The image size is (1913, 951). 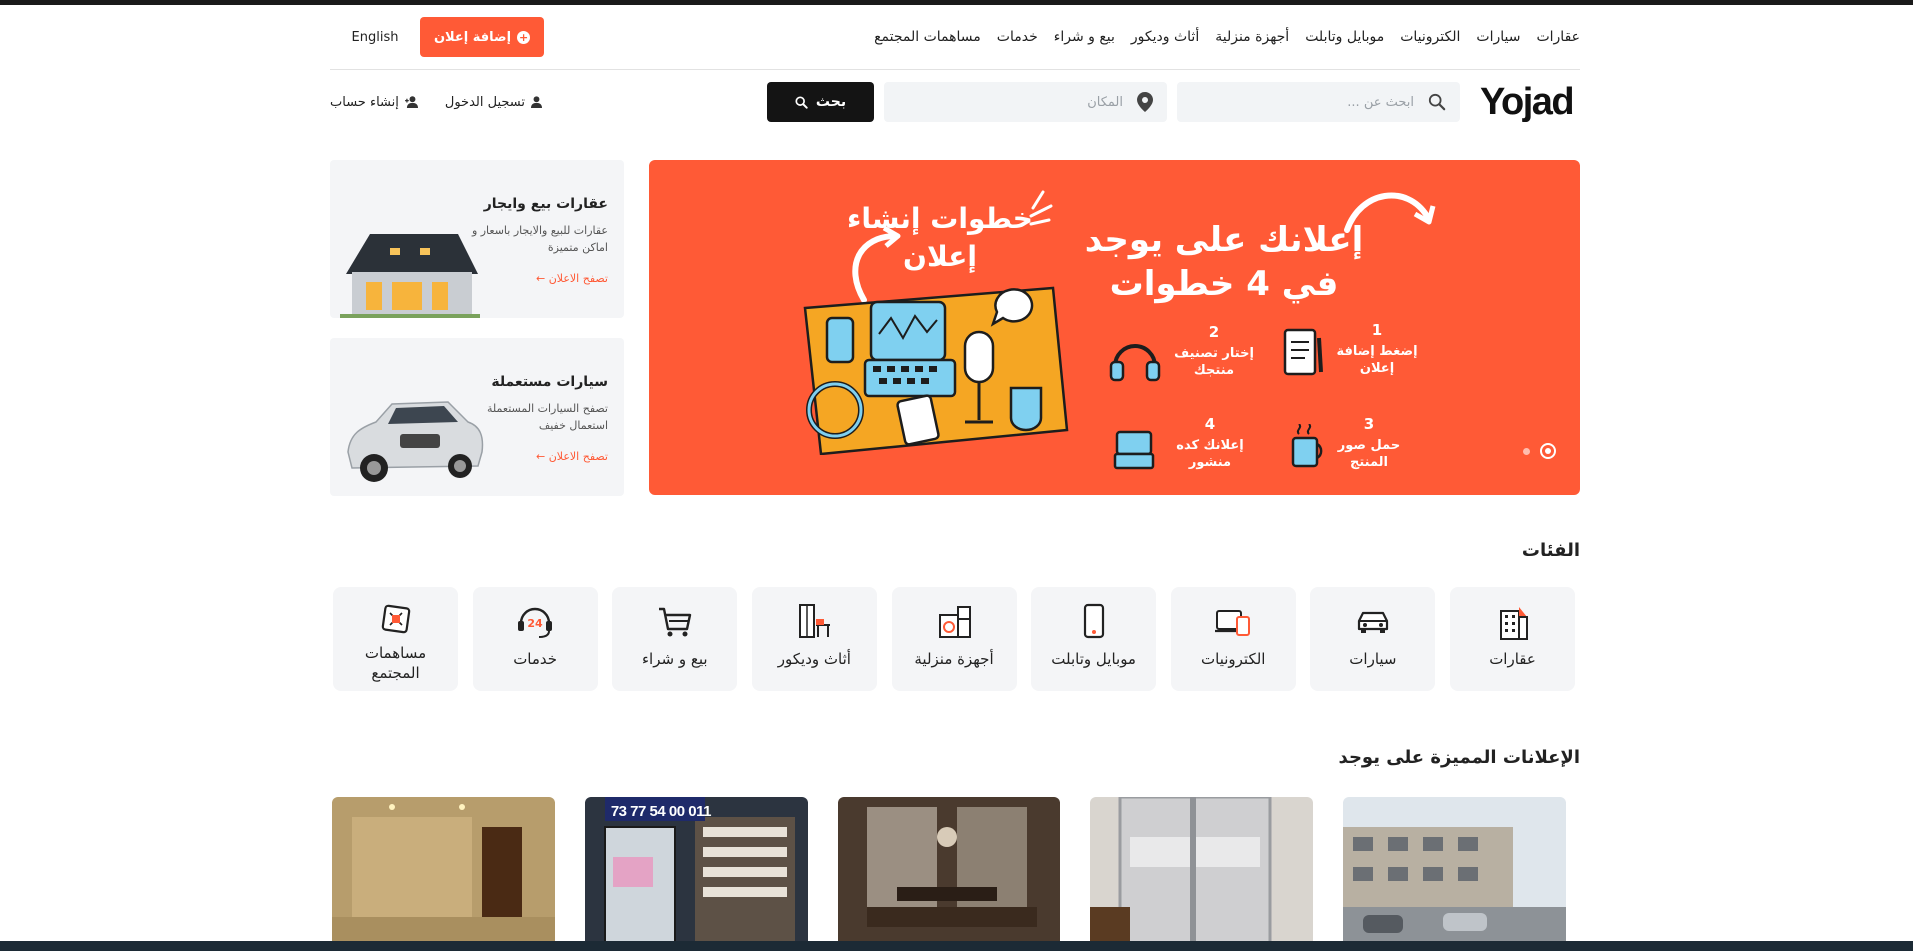 What do you see at coordinates (675, 639) in the screenshot?
I see `category-buy-sell: بيع و شراء` at bounding box center [675, 639].